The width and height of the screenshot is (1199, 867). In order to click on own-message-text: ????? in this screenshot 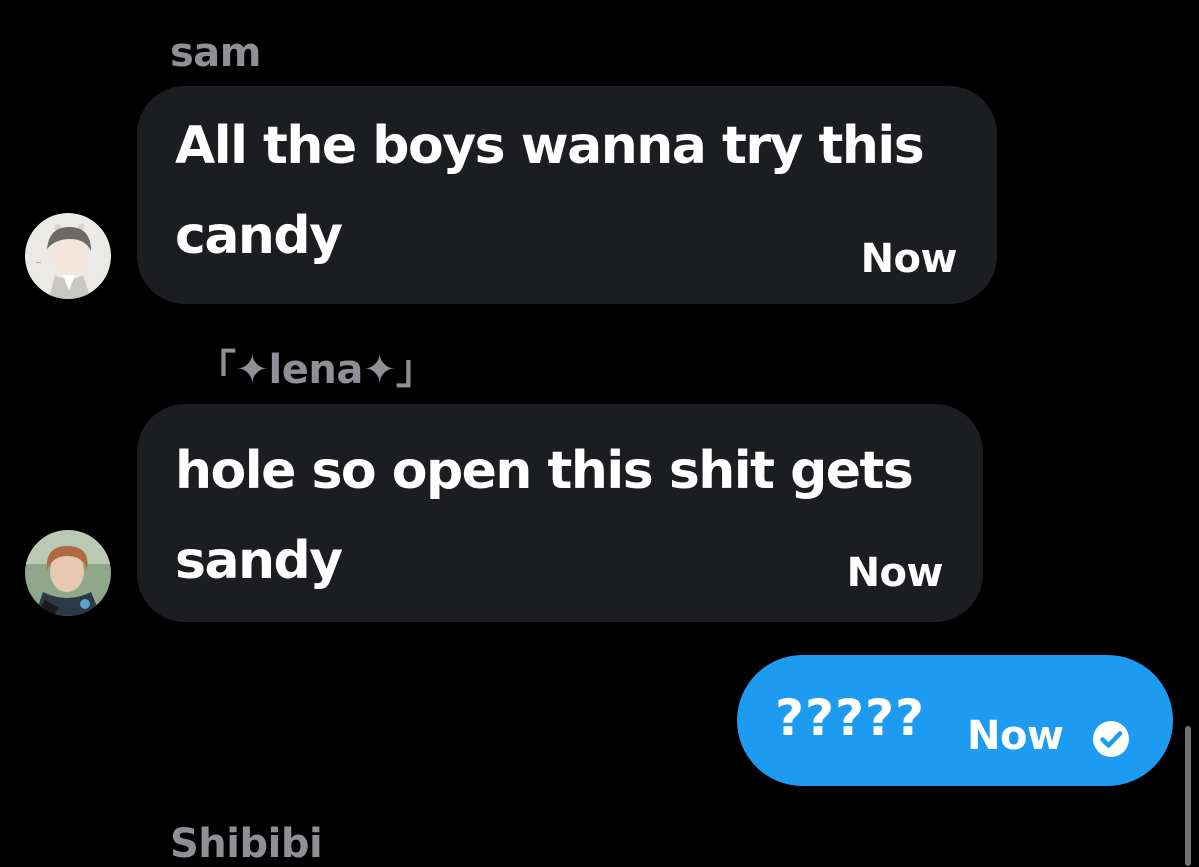, I will do `click(850, 718)`.